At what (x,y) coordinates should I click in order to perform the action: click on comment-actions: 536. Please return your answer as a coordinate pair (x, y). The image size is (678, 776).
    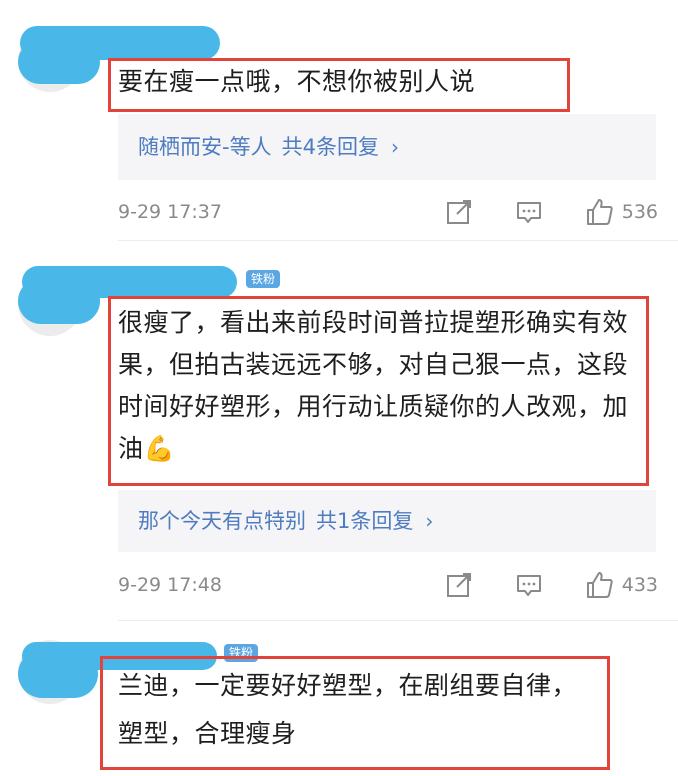
    Looking at the image, I should click on (531, 212).